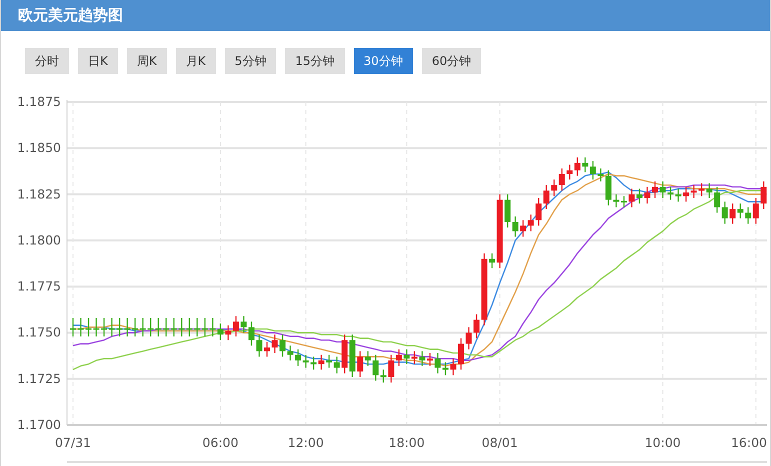 Image resolution: width=771 pixels, height=466 pixels. Describe the element at coordinates (39, 101) in the screenshot. I see `y-axis-label: 1.1875` at that location.